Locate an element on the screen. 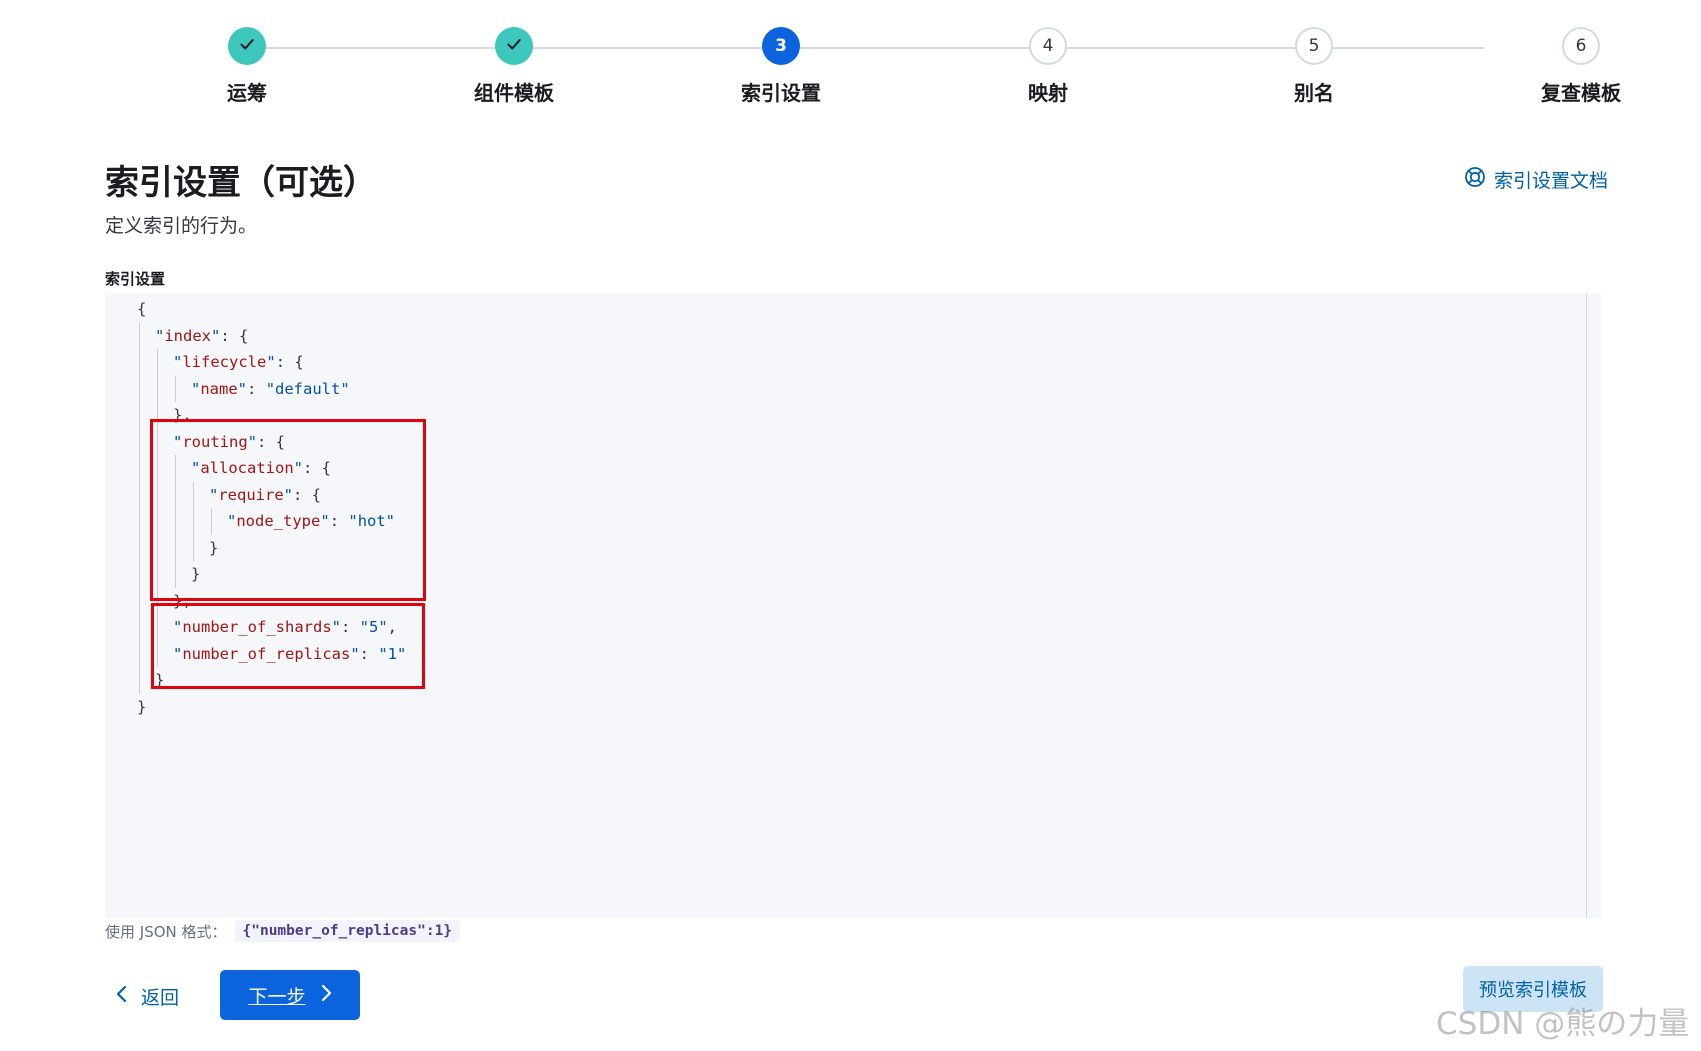 Image resolution: width=1701 pixels, height=1051 pixels. code-line: "routing": { is located at coordinates (229, 442).